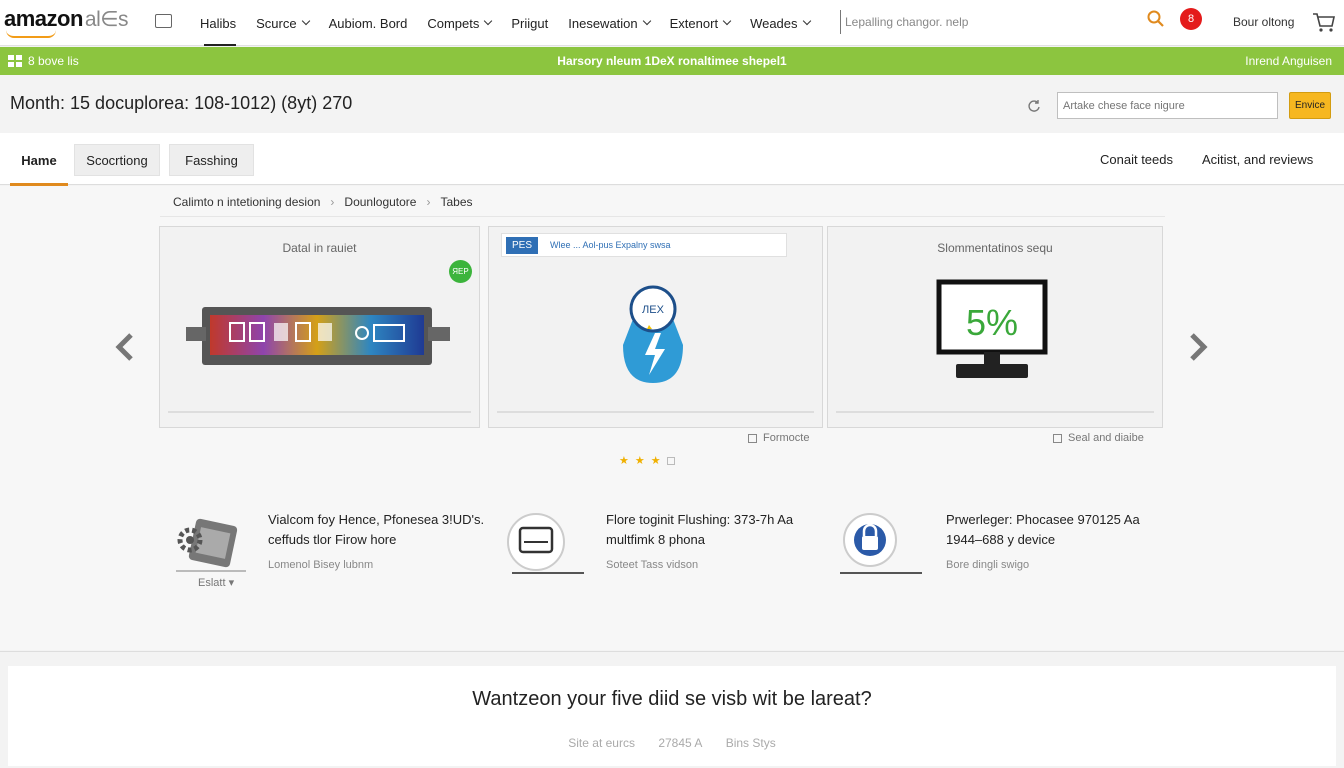 The image size is (1344, 768). I want to click on card-footer-link: Seal and diaibe, so click(1098, 438).